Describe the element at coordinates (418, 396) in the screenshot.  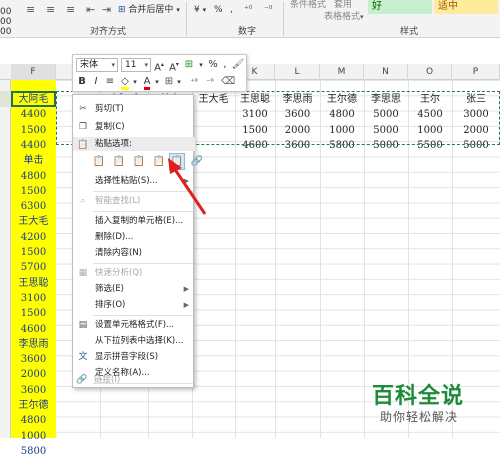
I see `watermark-title: 百科全说` at that location.